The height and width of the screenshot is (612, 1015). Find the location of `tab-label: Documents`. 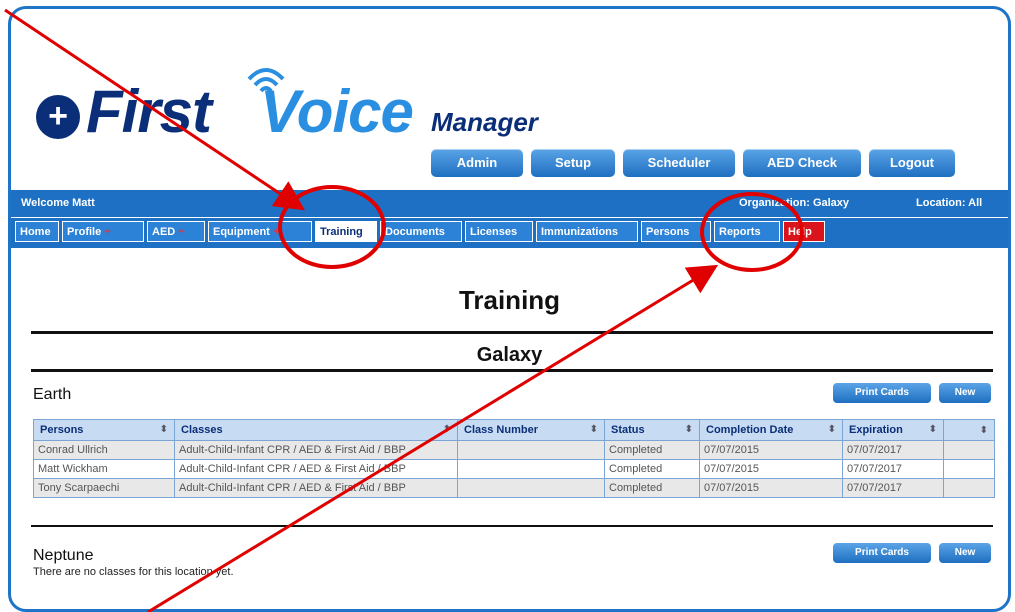

tab-label: Documents is located at coordinates (415, 232).